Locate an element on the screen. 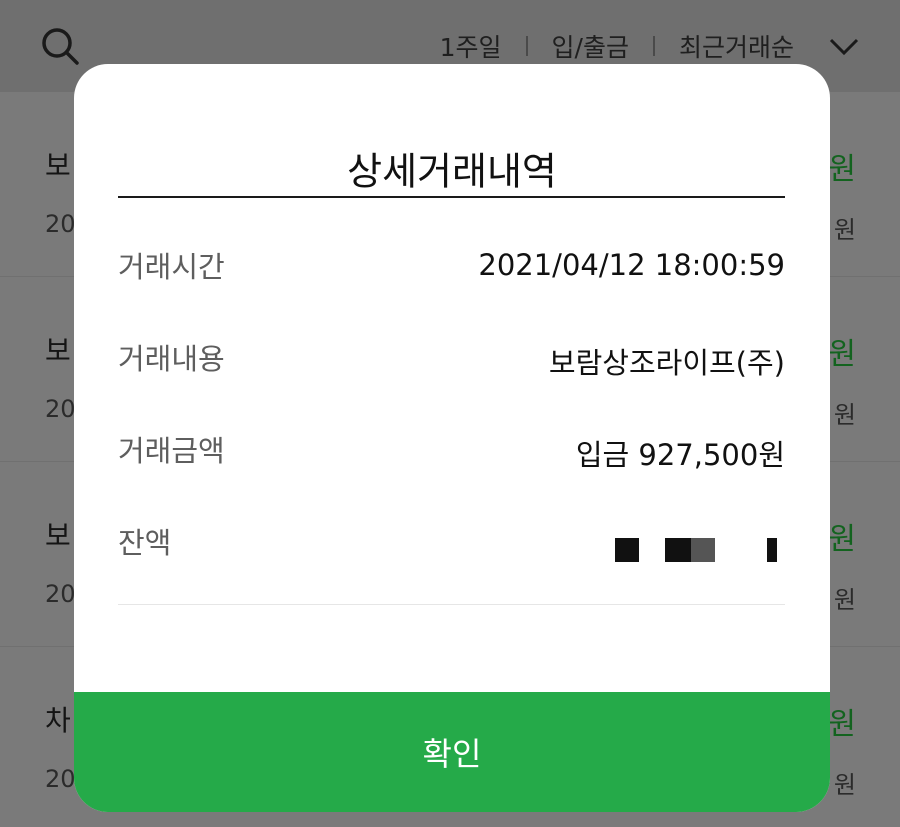 This screenshot has width=900, height=827. chevron-down-icon is located at coordinates (844, 46).